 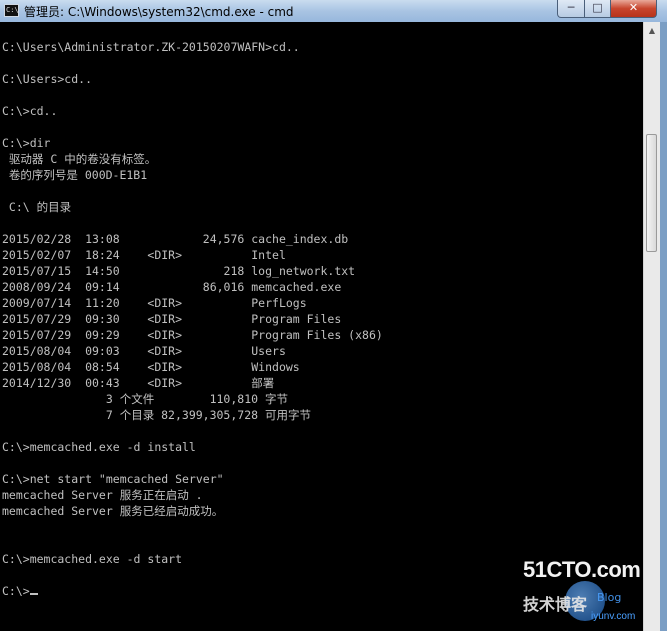 What do you see at coordinates (75, 175) in the screenshot?
I see `console-line: 卷的序列号是 000D-E1B1` at bounding box center [75, 175].